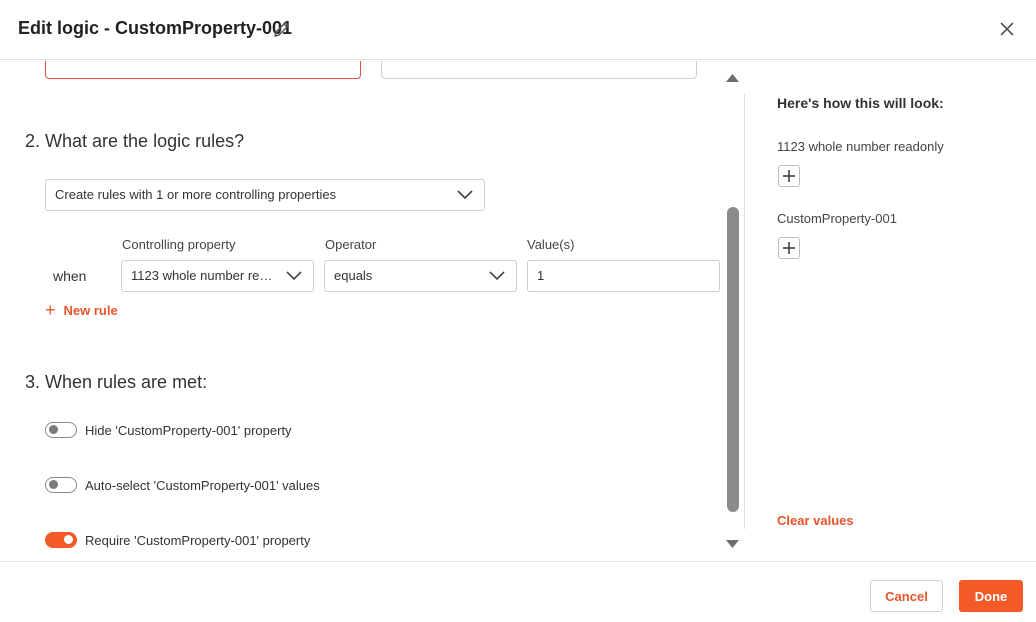 This screenshot has height=622, width=1036. What do you see at coordinates (188, 430) in the screenshot?
I see `hide-property-label: Hide 'CustomProperty-001' property` at bounding box center [188, 430].